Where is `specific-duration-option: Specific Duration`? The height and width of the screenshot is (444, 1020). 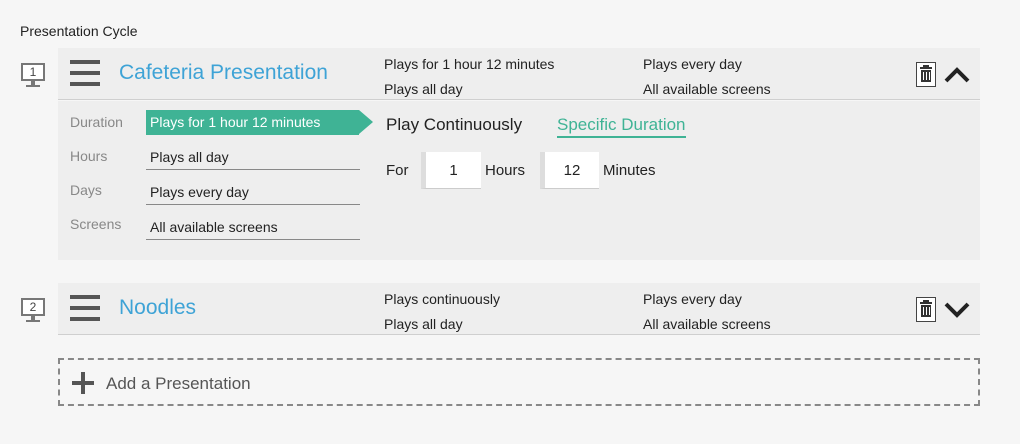
specific-duration-option: Specific Duration is located at coordinates (621, 126).